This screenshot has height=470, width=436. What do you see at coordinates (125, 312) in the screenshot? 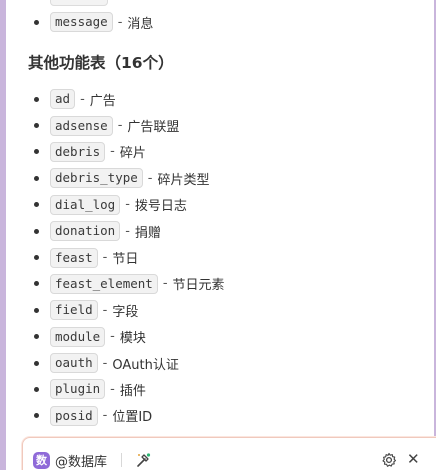
I see `table-description: 字段` at bounding box center [125, 312].